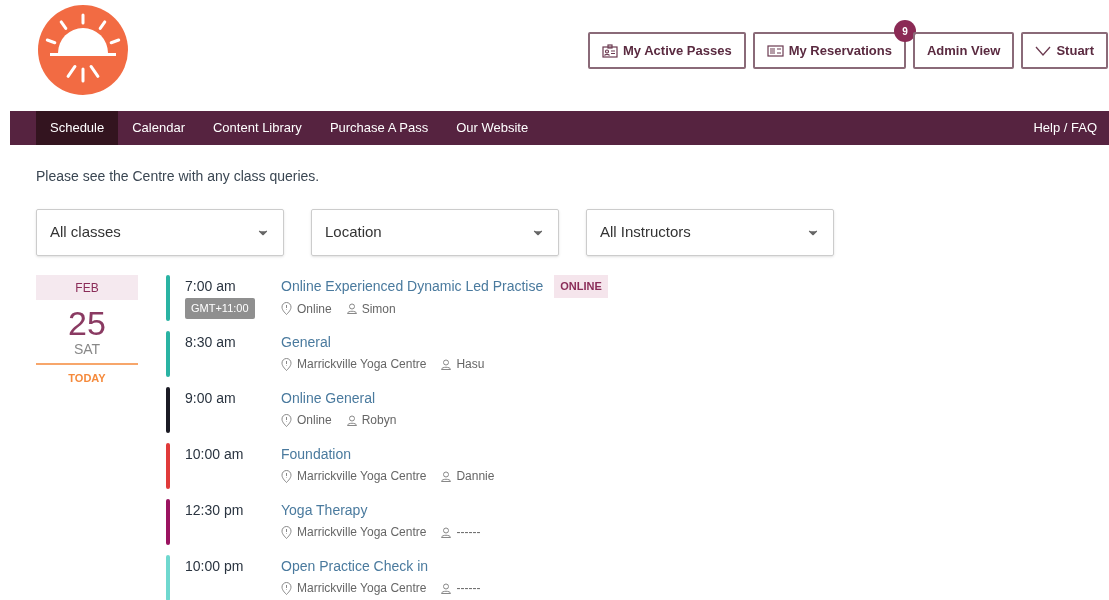  Describe the element at coordinates (210, 286) in the screenshot. I see `class-time: 7:00 am` at that location.